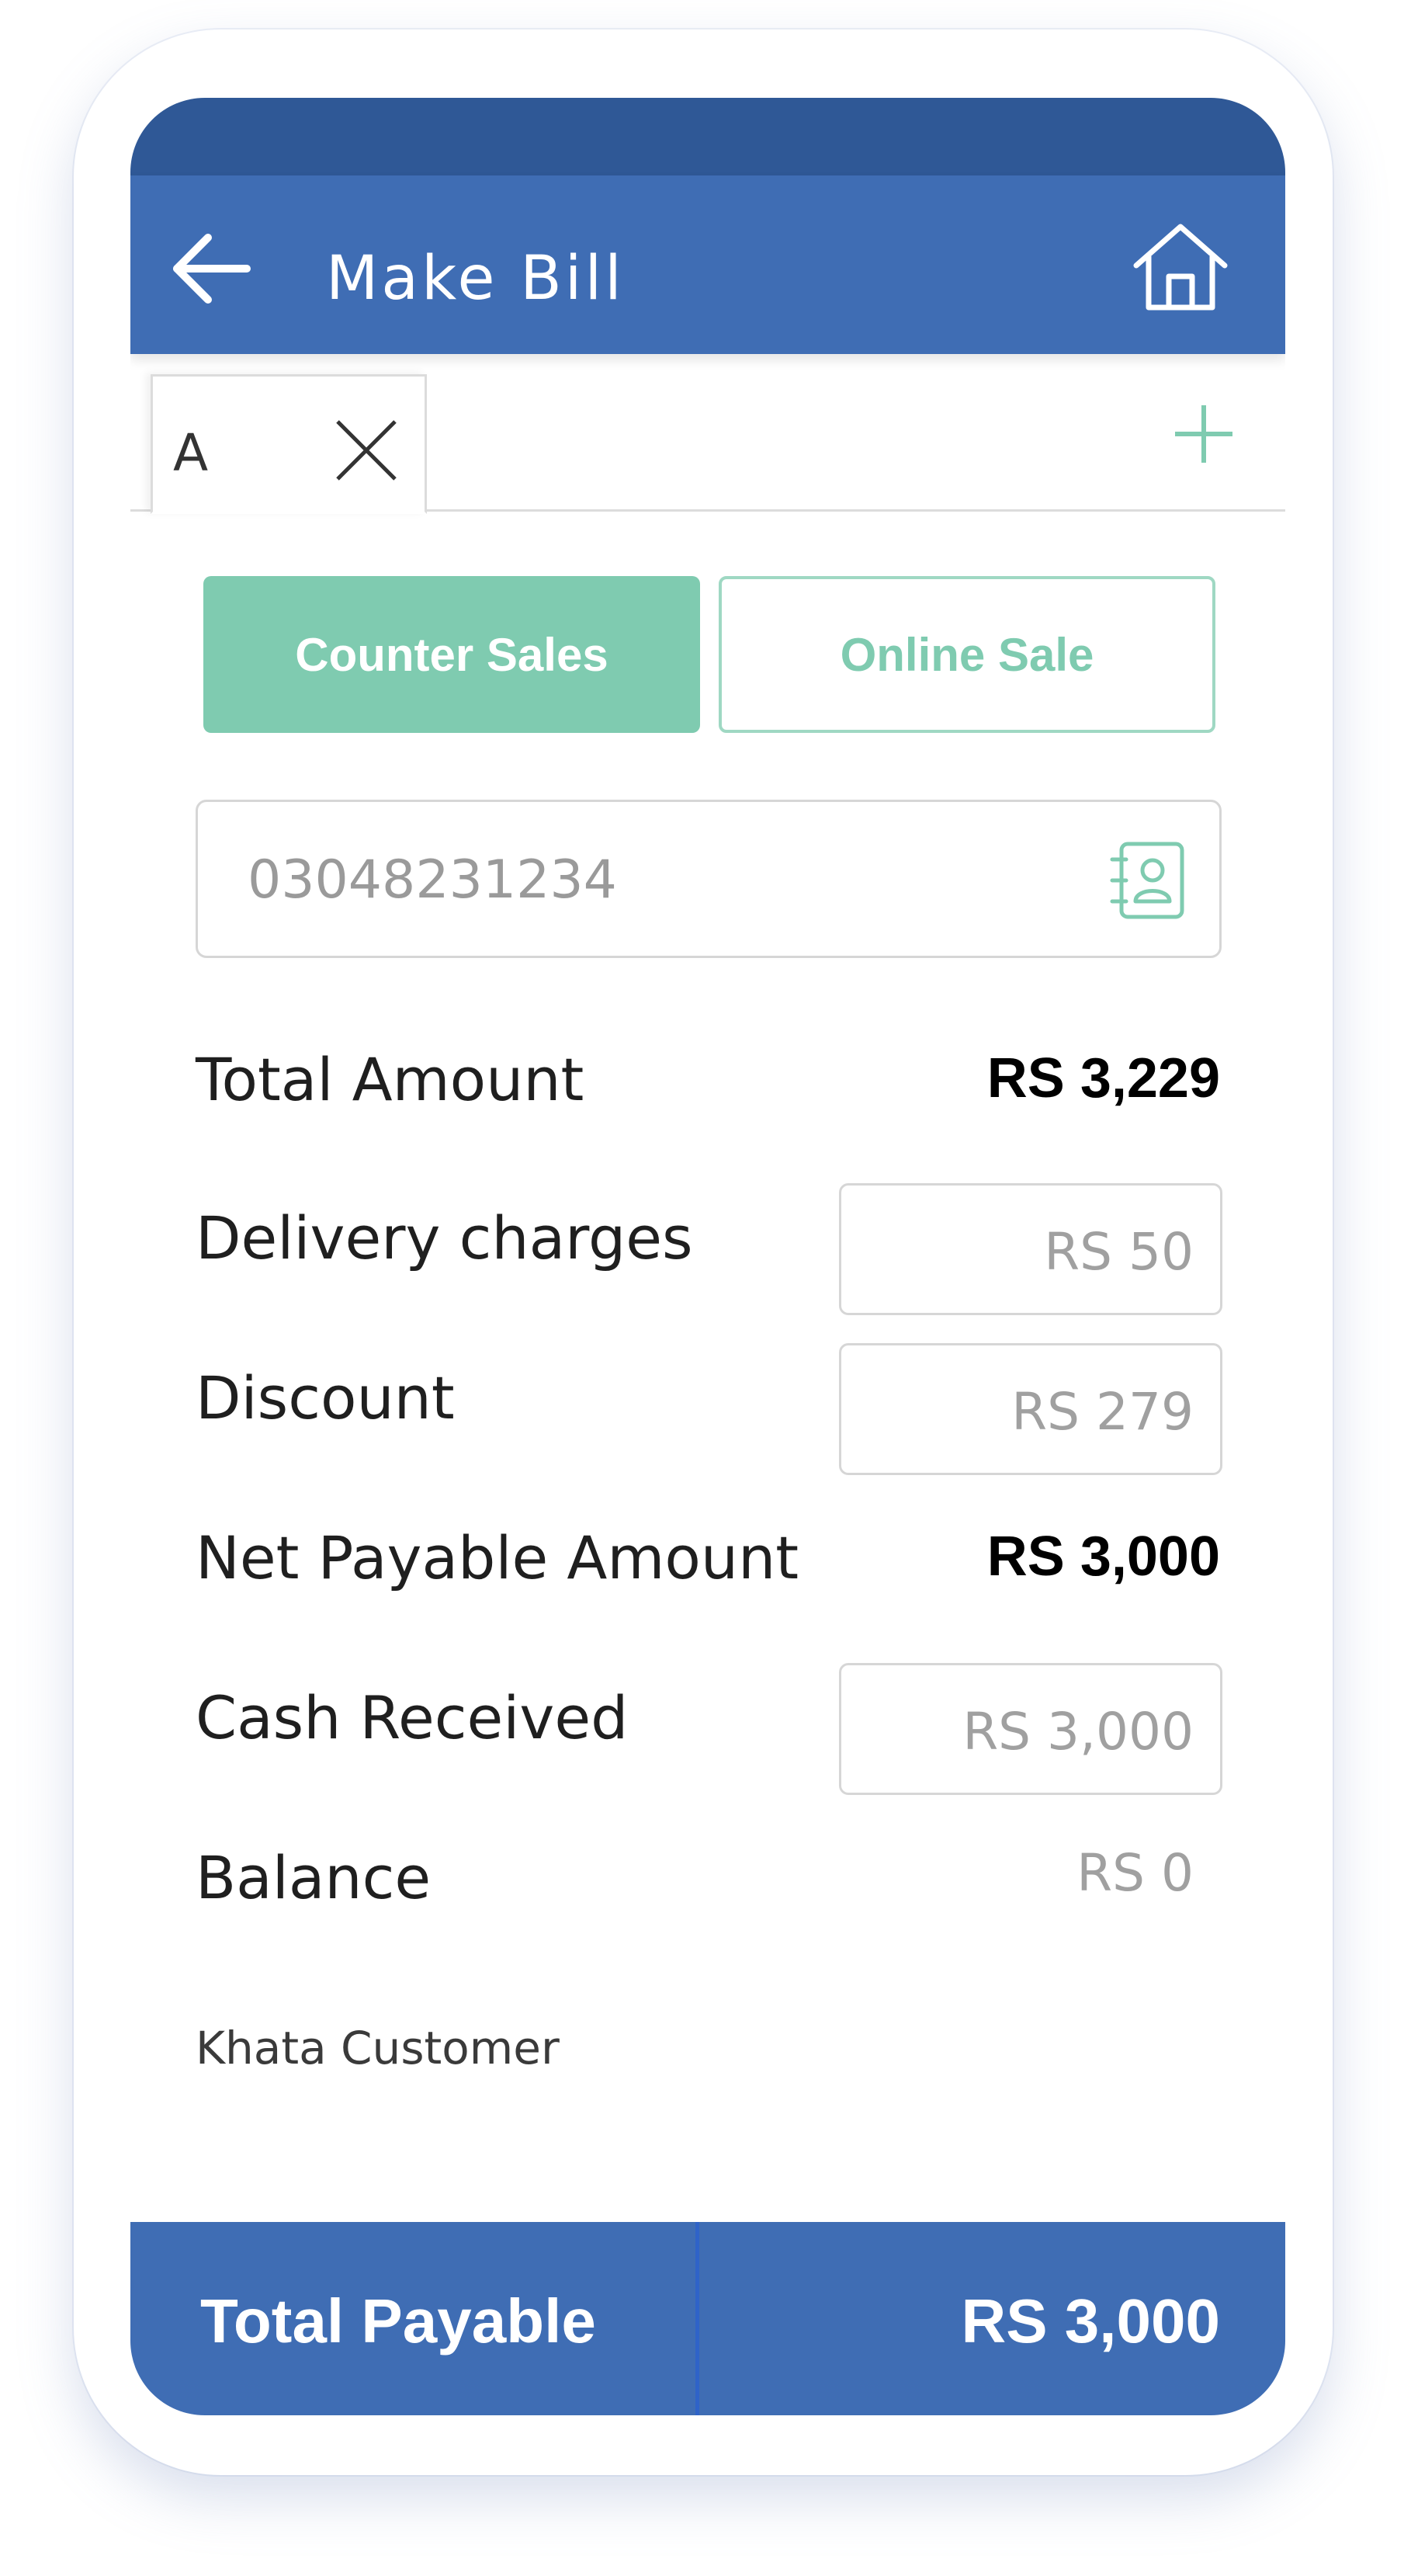 The image size is (1404, 2576). I want to click on status-bar, so click(708, 136).